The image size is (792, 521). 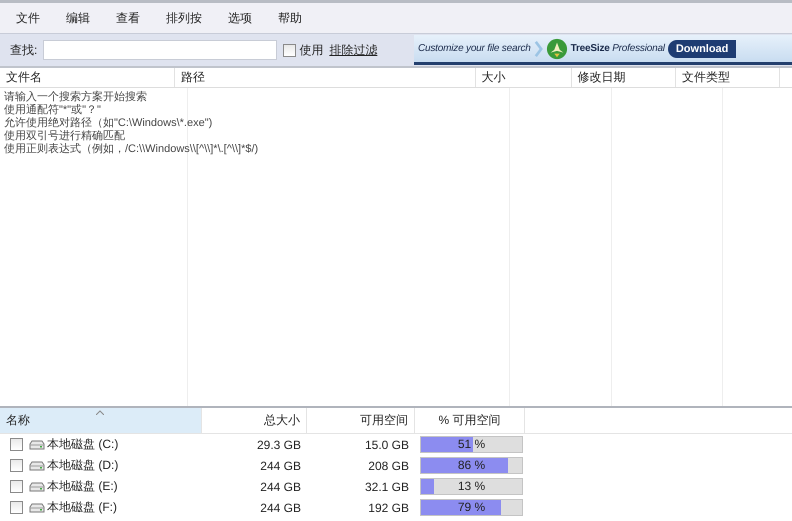 I want to click on column-header: 总大小, so click(x=254, y=420).